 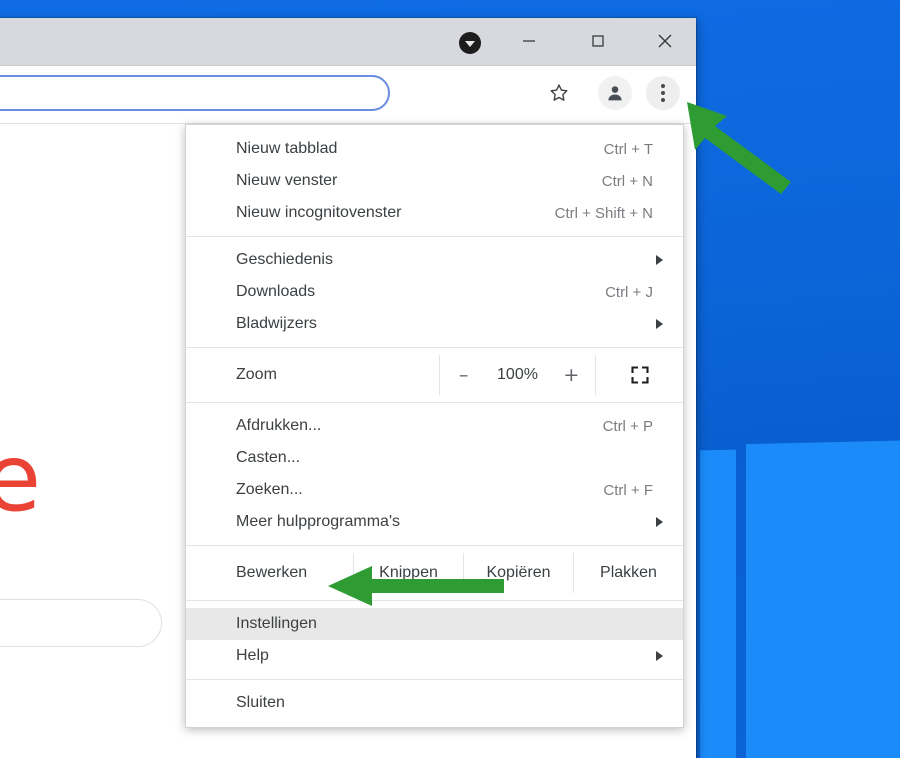 What do you see at coordinates (718, 603) in the screenshot?
I see `wallpaper-pane-top-left` at bounding box center [718, 603].